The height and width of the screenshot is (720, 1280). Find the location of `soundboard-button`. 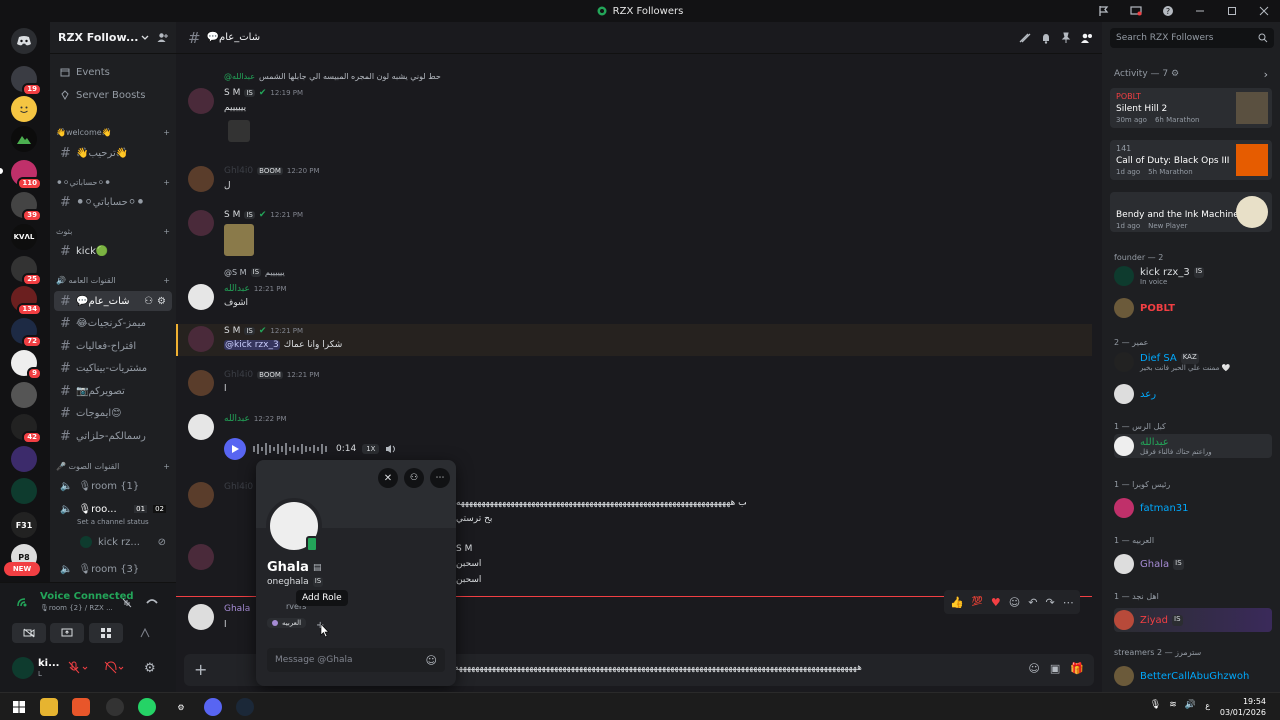

soundboard-button is located at coordinates (145, 633).